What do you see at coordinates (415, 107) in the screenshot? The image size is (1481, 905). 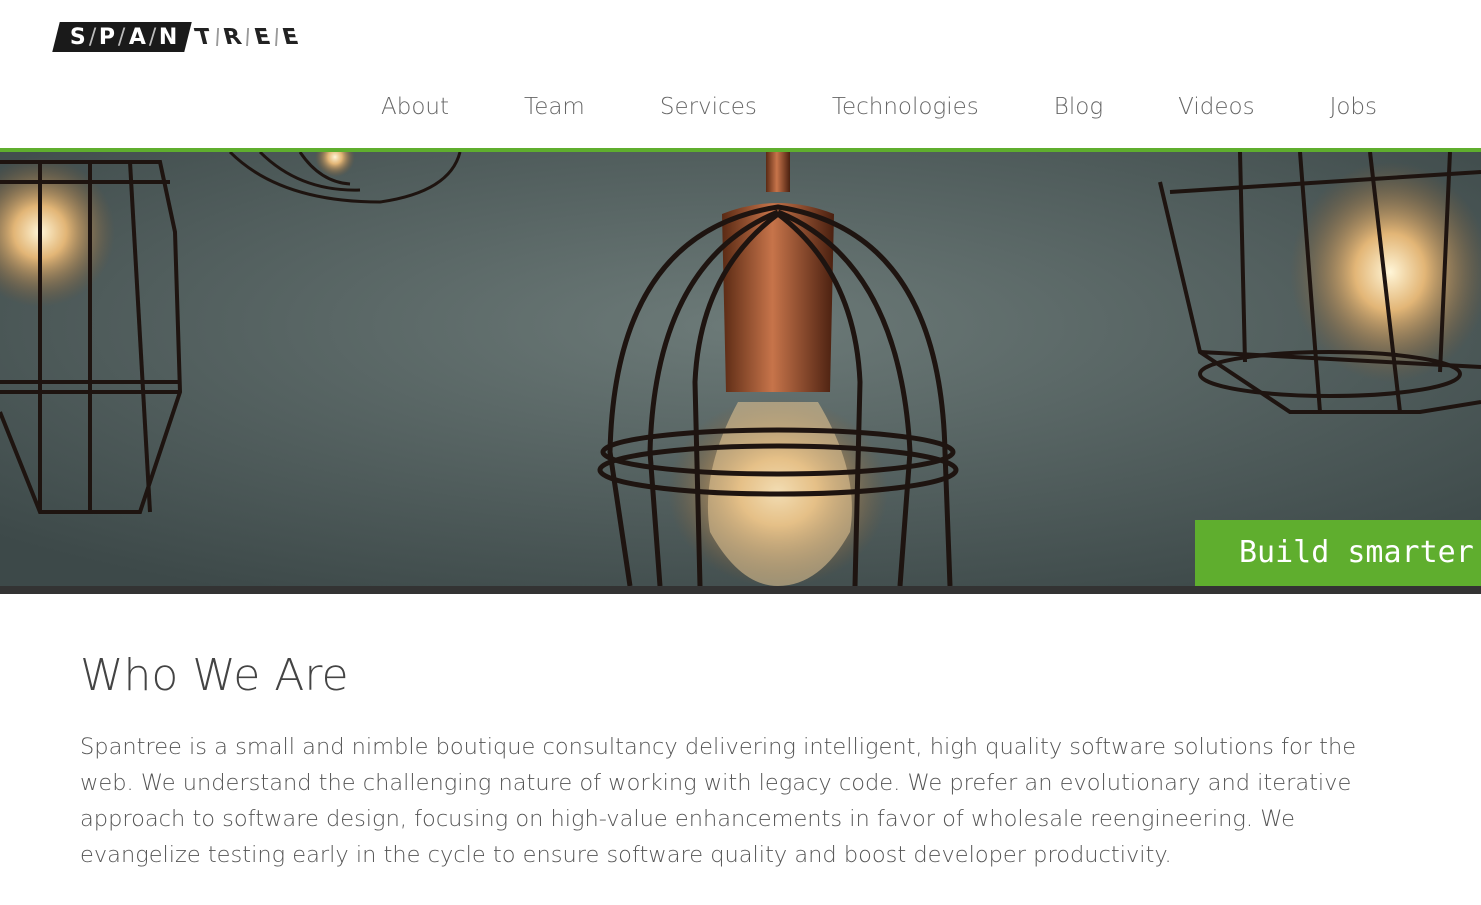 I see `nav-item-about: About` at bounding box center [415, 107].